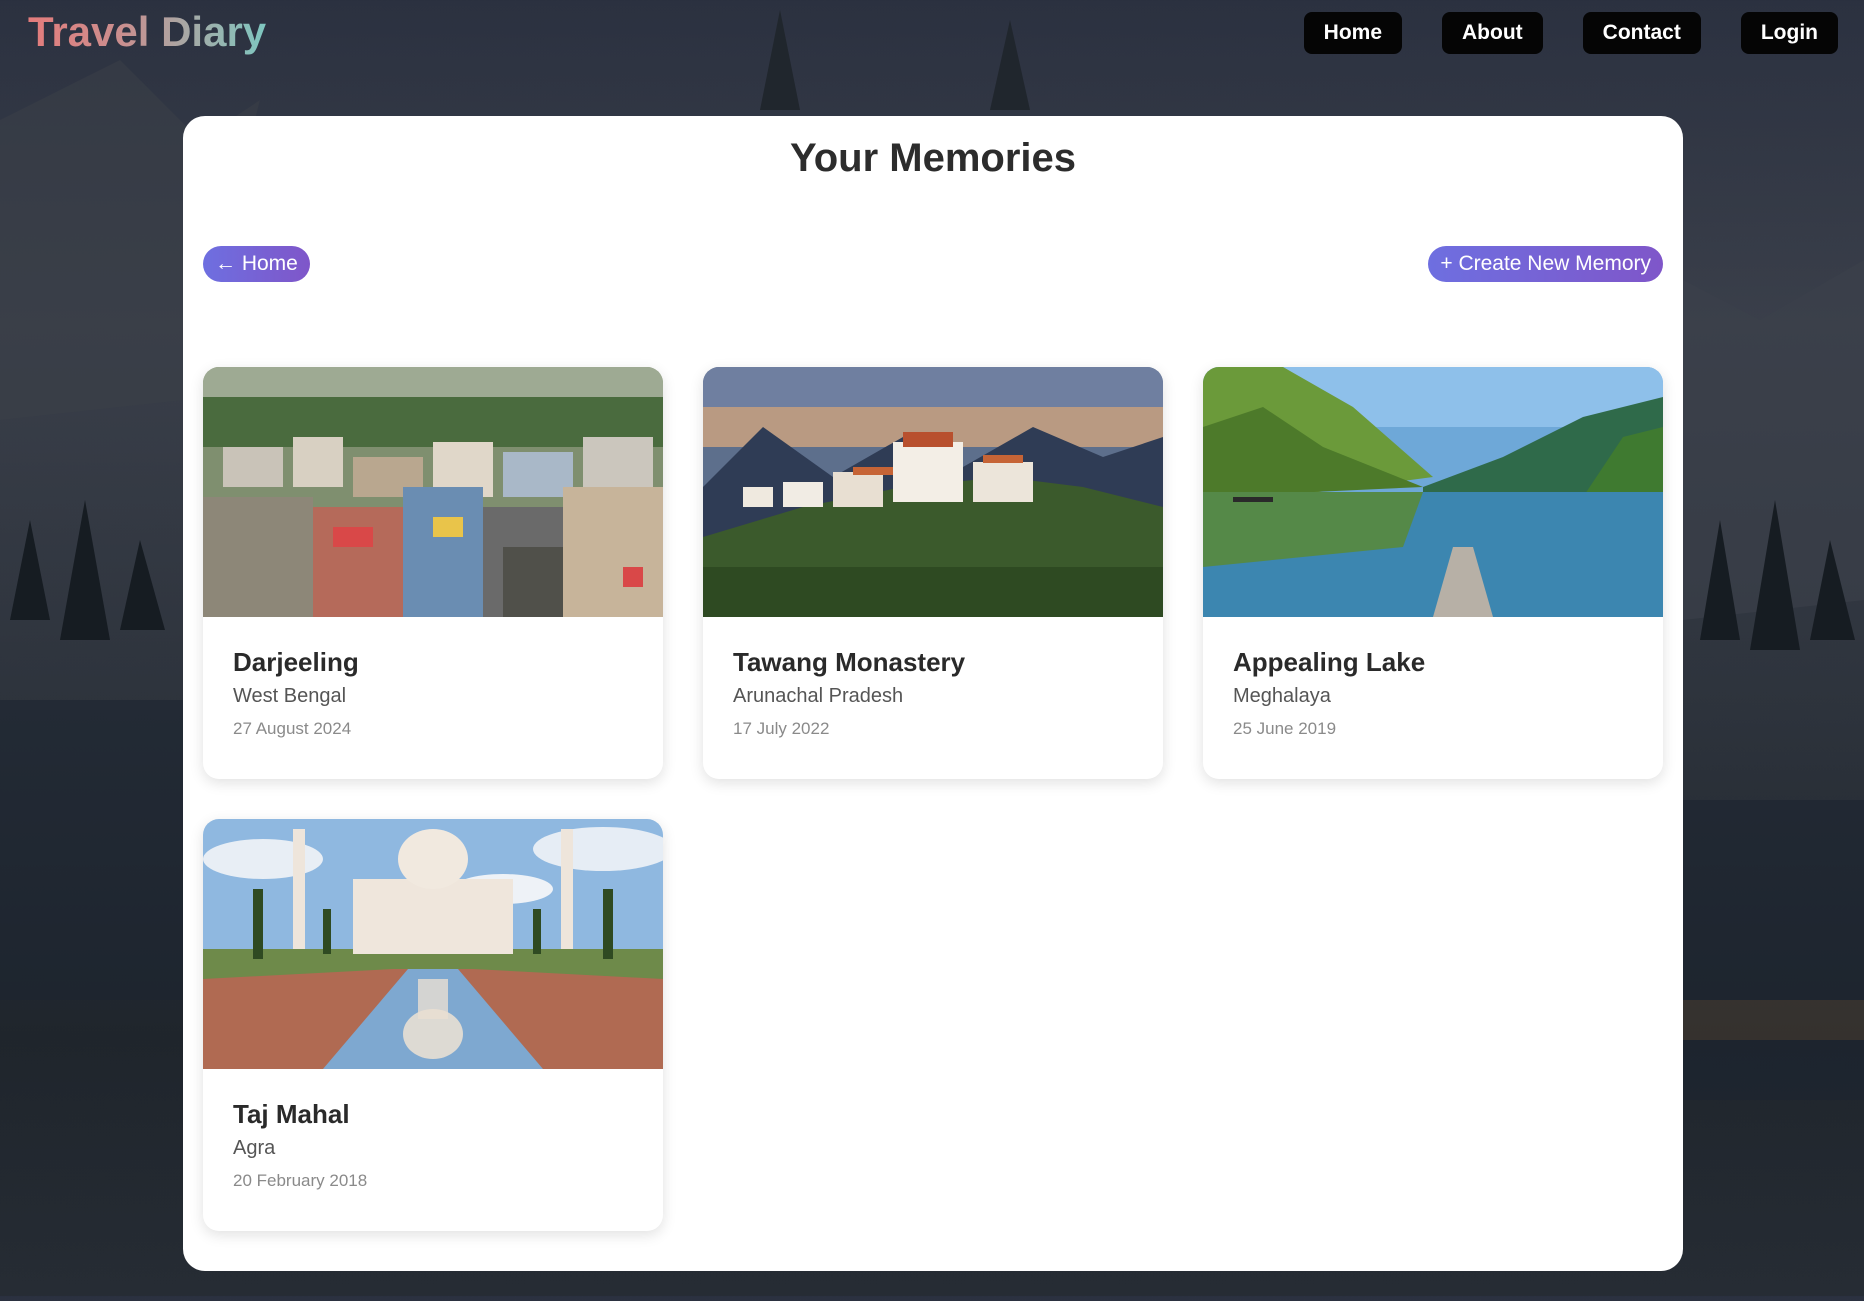  I want to click on nav-home-button: Home, so click(1353, 33).